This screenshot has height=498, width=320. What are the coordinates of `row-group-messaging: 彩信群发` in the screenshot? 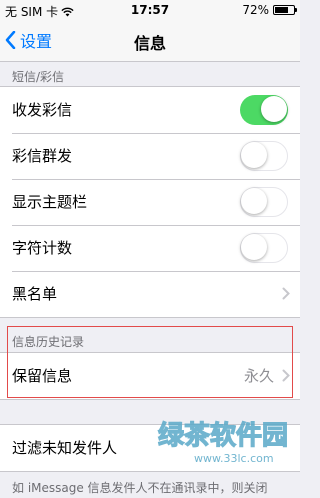 It's located at (150, 156).